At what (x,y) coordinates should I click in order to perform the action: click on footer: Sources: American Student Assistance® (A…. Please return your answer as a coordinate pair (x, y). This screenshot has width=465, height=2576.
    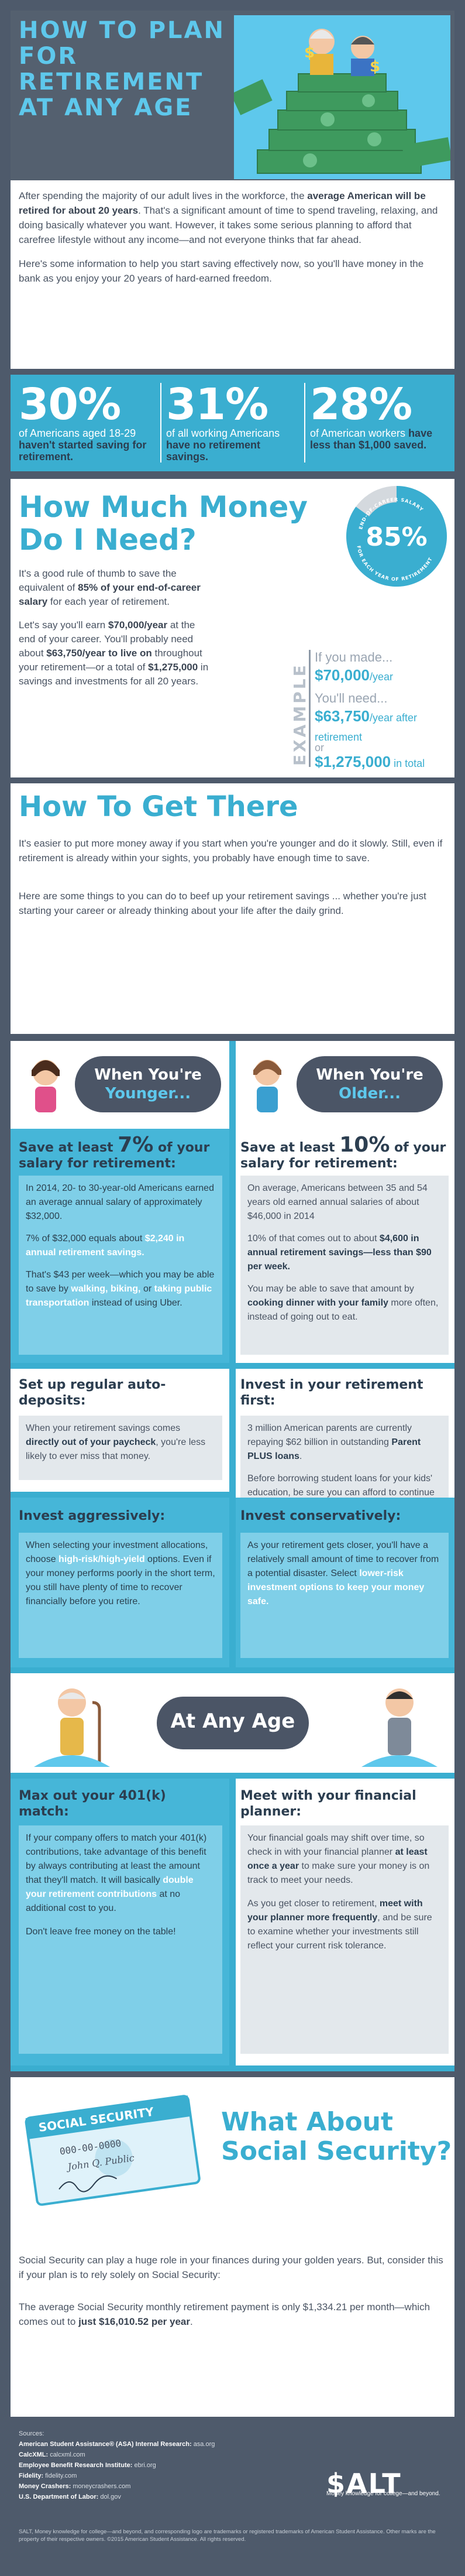
    Looking at the image, I should click on (232, 2494).